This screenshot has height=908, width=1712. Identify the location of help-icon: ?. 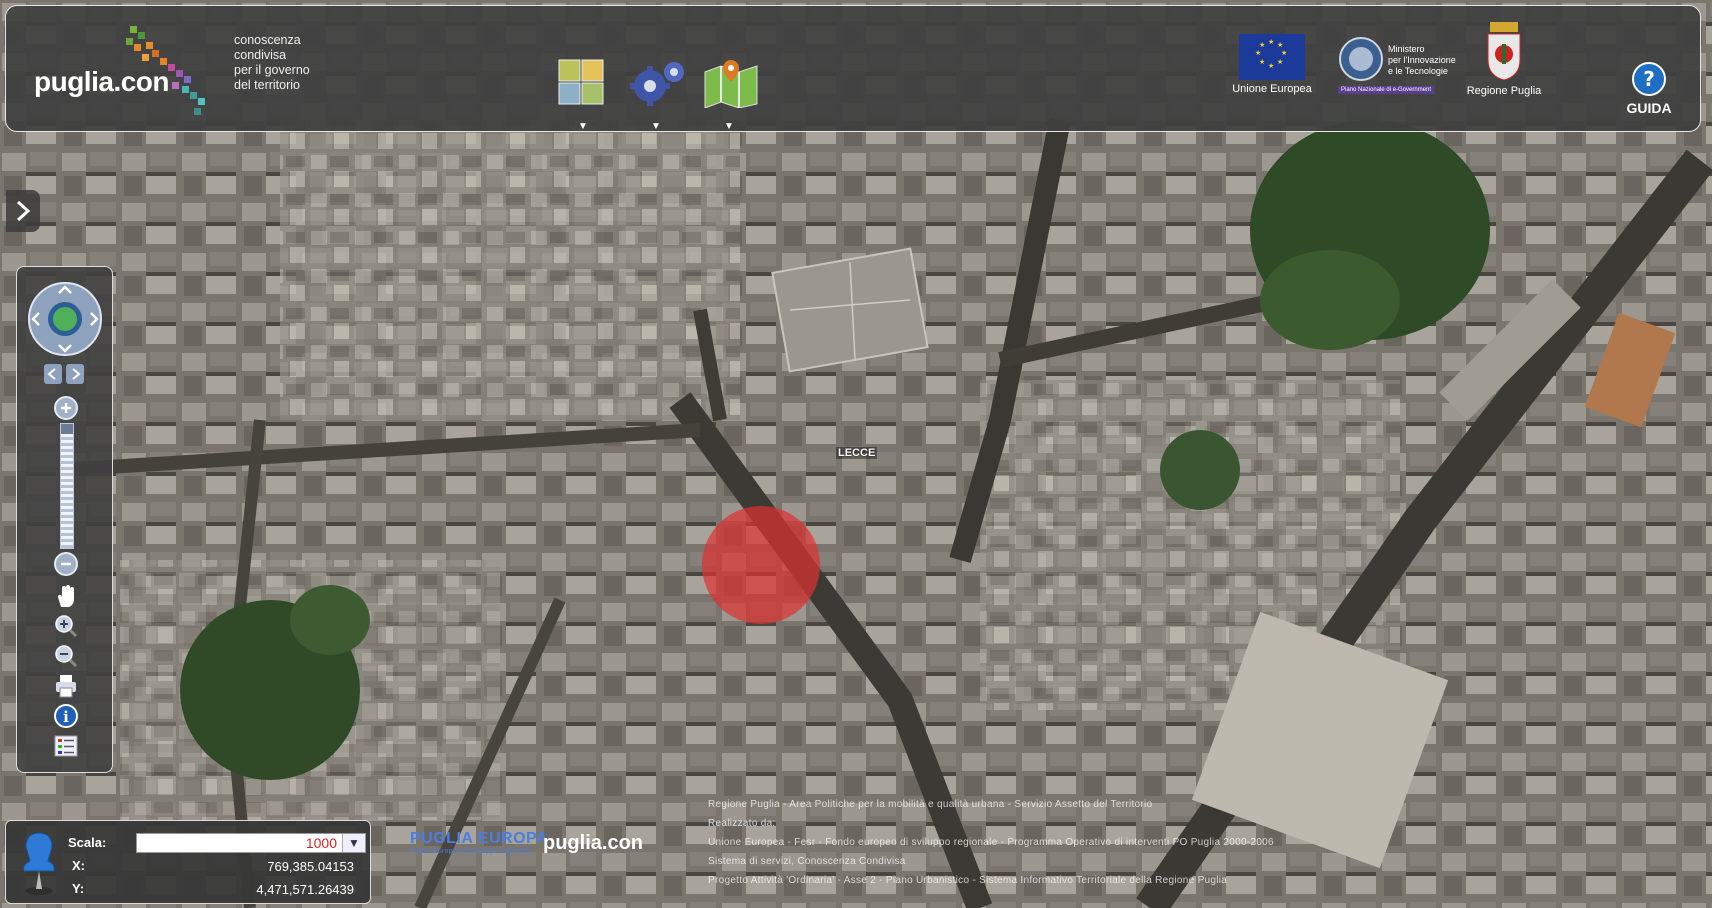
(1649, 79).